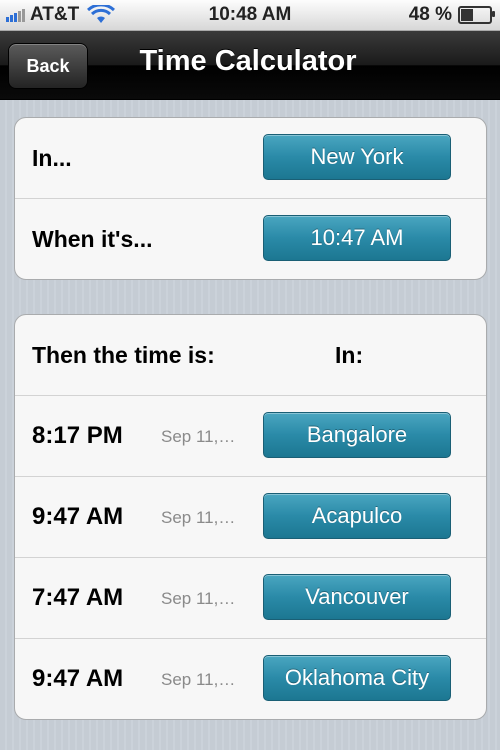  Describe the element at coordinates (357, 238) in the screenshot. I see `time-button: 10:47 AM` at that location.